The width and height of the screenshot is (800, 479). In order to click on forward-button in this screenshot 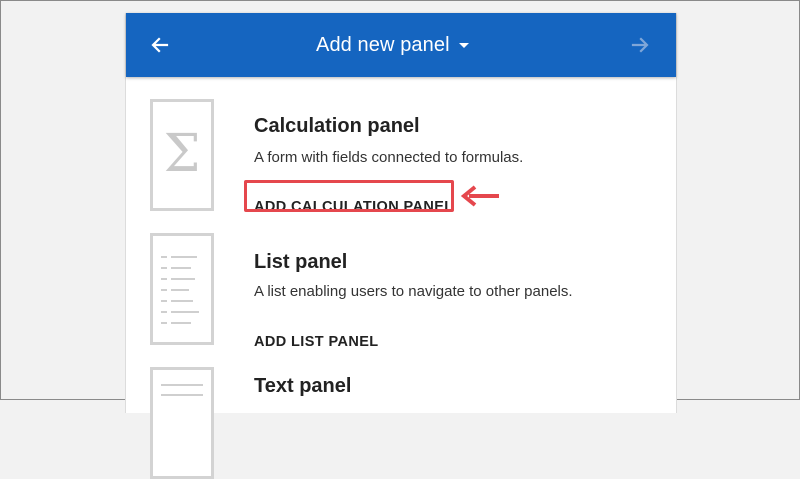, I will do `click(640, 45)`.